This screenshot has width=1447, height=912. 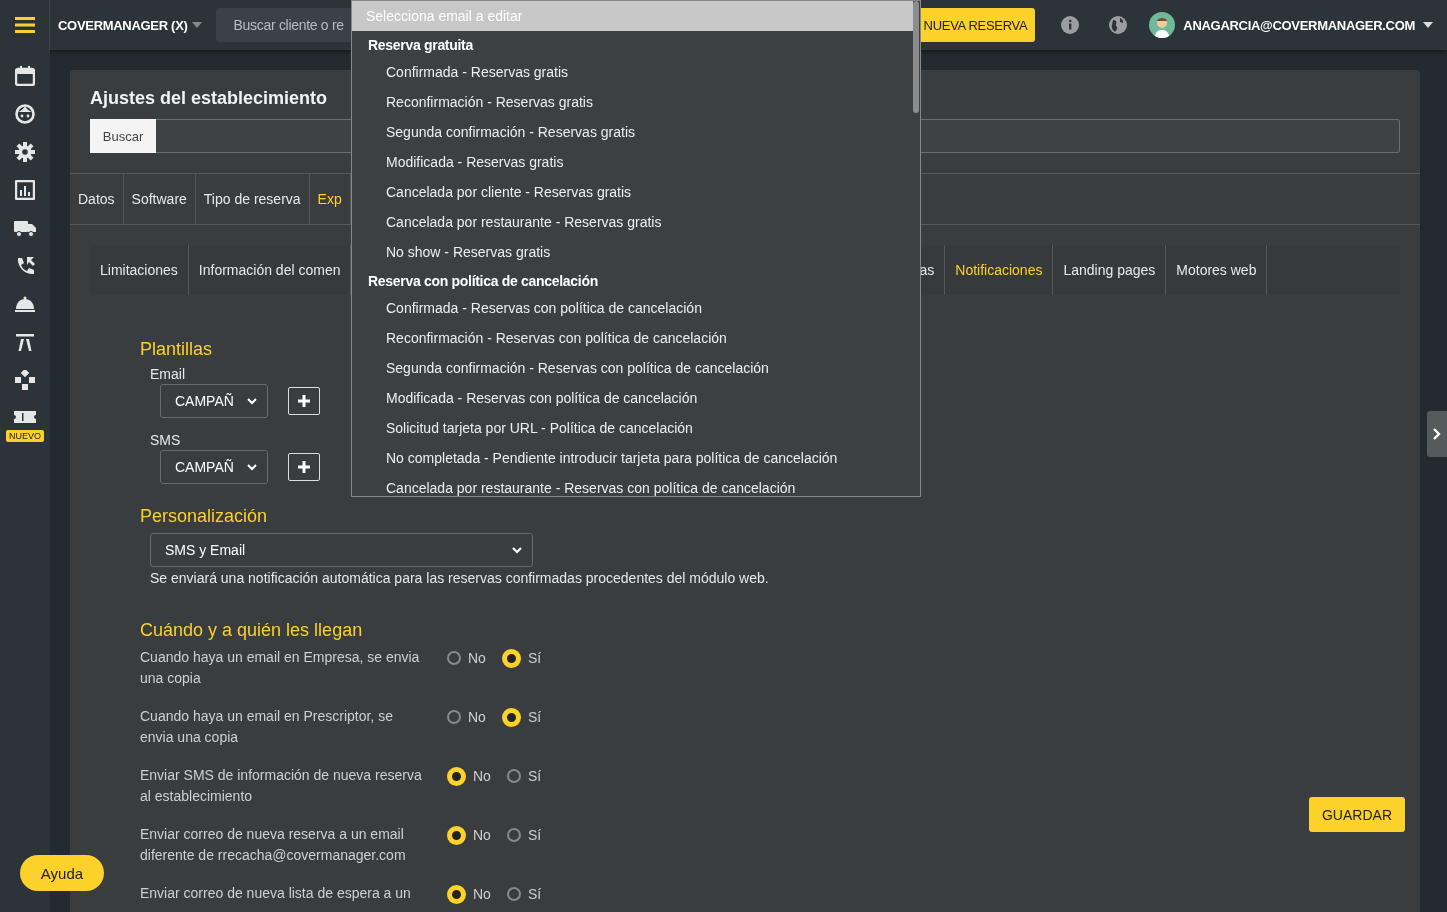 What do you see at coordinates (176, 349) in the screenshot?
I see `section-heading: Plantillas` at bounding box center [176, 349].